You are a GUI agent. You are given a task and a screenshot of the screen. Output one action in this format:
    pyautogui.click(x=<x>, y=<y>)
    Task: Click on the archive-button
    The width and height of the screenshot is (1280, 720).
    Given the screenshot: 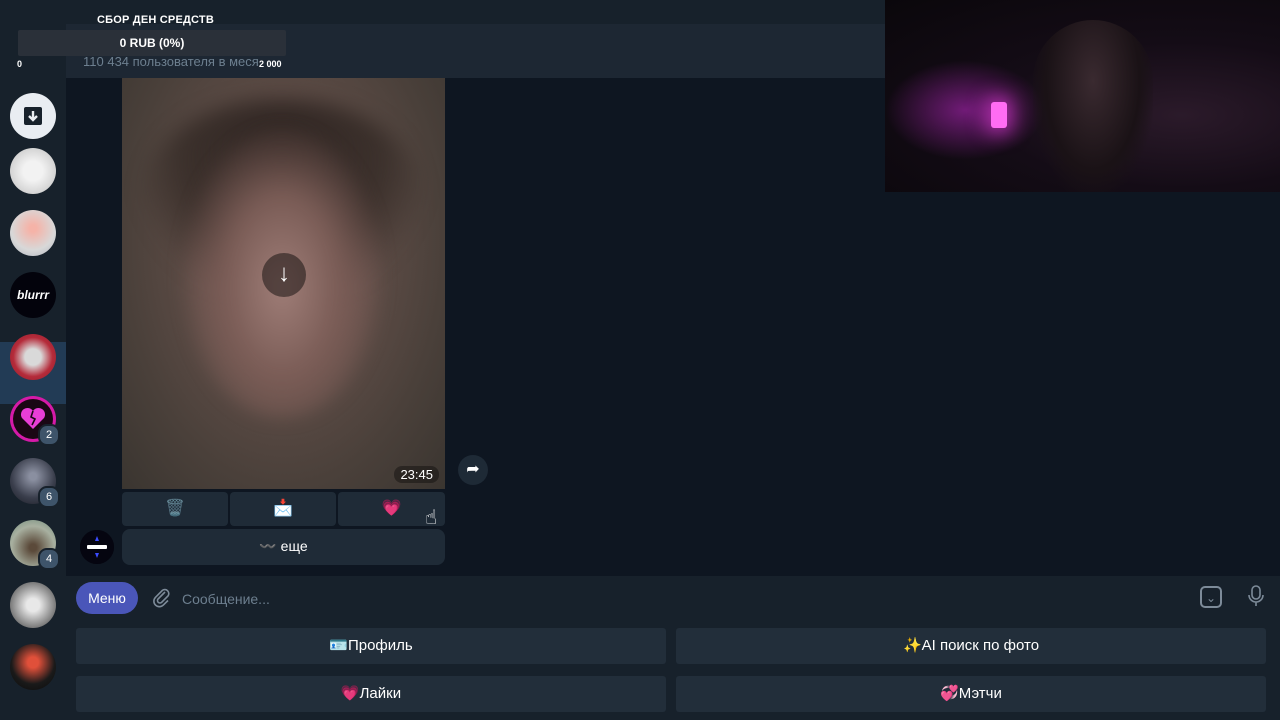 What is the action you would take?
    pyautogui.click(x=33, y=116)
    